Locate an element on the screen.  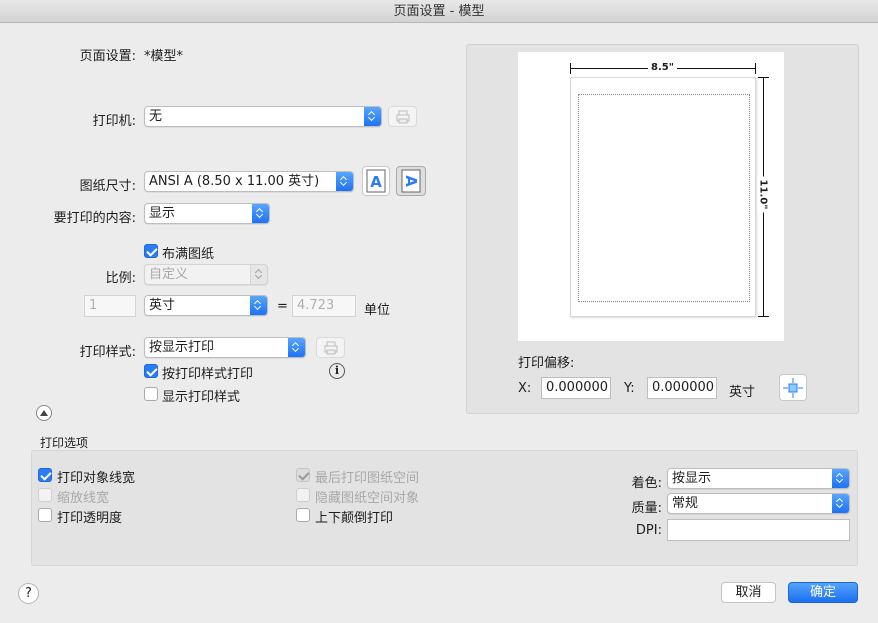
scale-unit-value: 英寸 is located at coordinates (162, 305).